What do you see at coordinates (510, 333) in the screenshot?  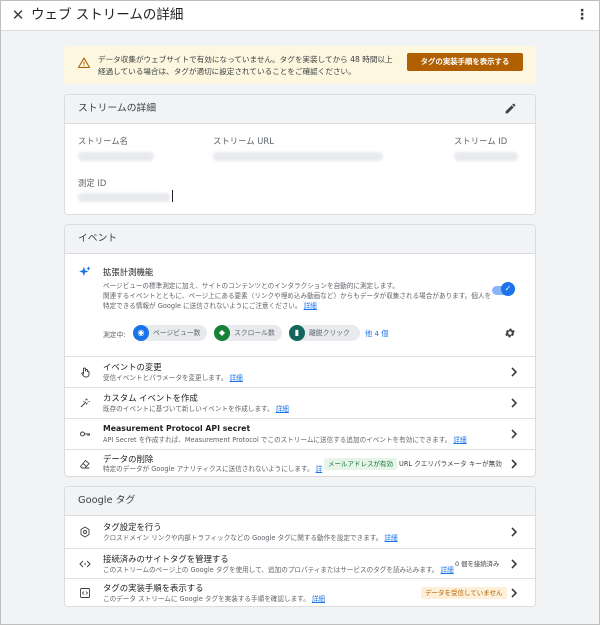 I see `gear-icon` at bounding box center [510, 333].